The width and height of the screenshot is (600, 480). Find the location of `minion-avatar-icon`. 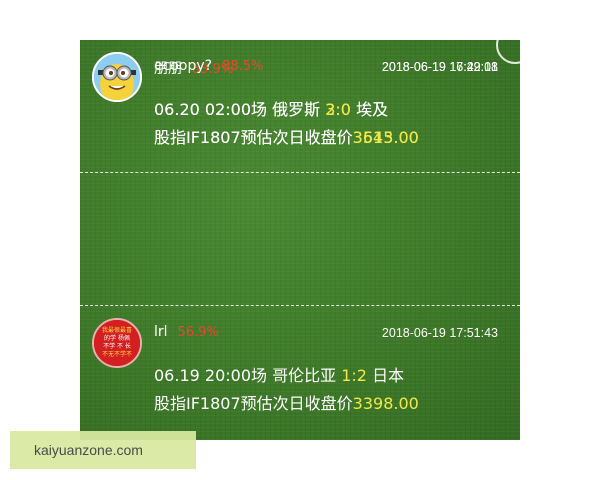

minion-avatar-icon is located at coordinates (117, 77).